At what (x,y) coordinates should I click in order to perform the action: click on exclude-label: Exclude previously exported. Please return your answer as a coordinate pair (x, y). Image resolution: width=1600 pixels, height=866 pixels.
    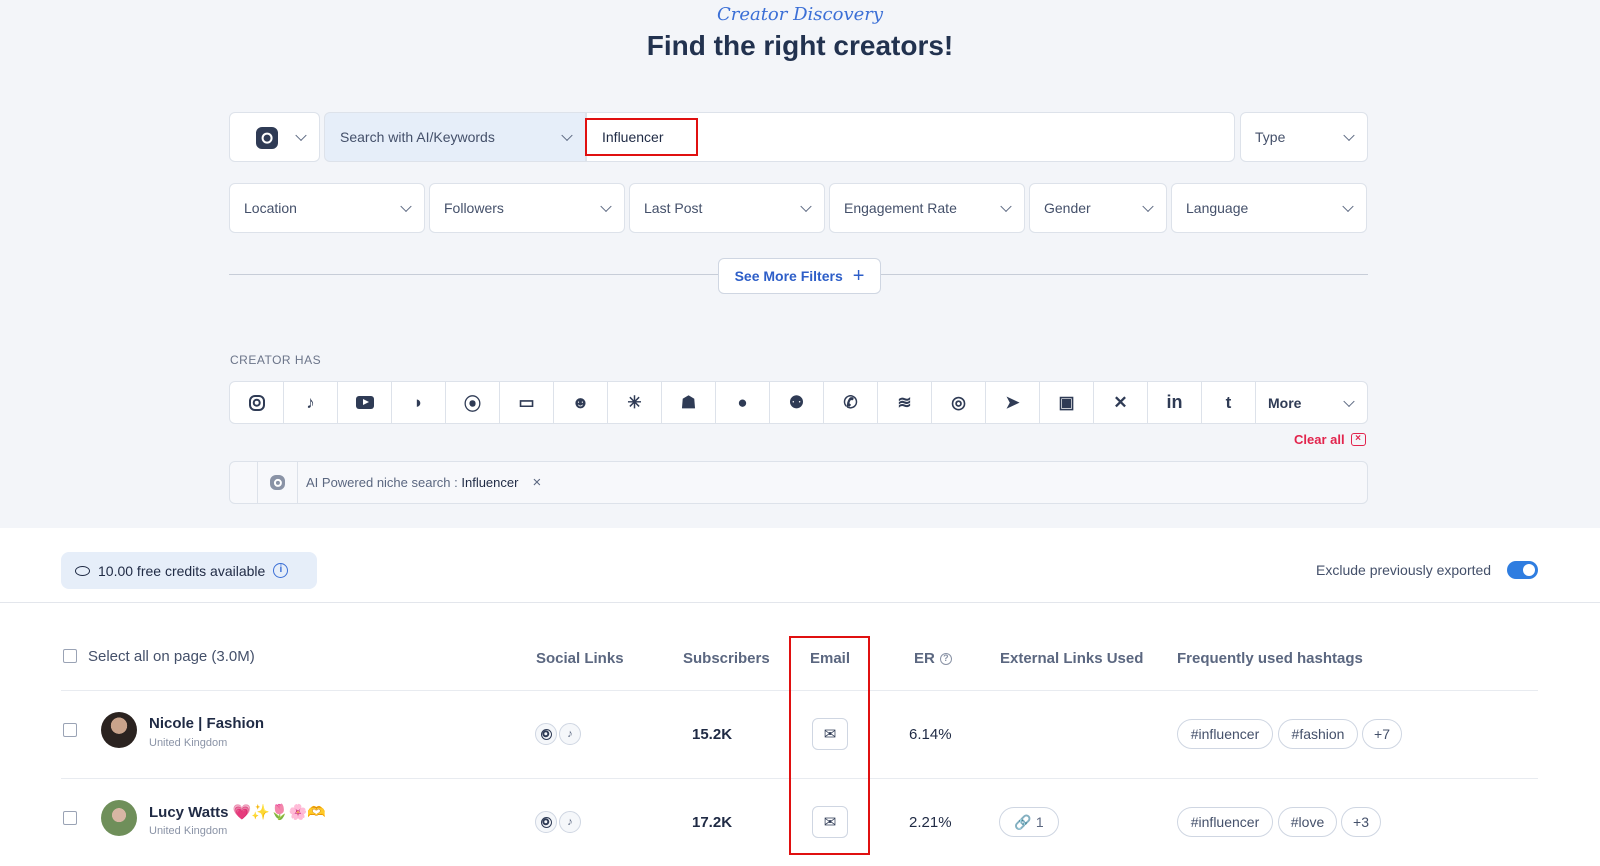
    Looking at the image, I should click on (1404, 570).